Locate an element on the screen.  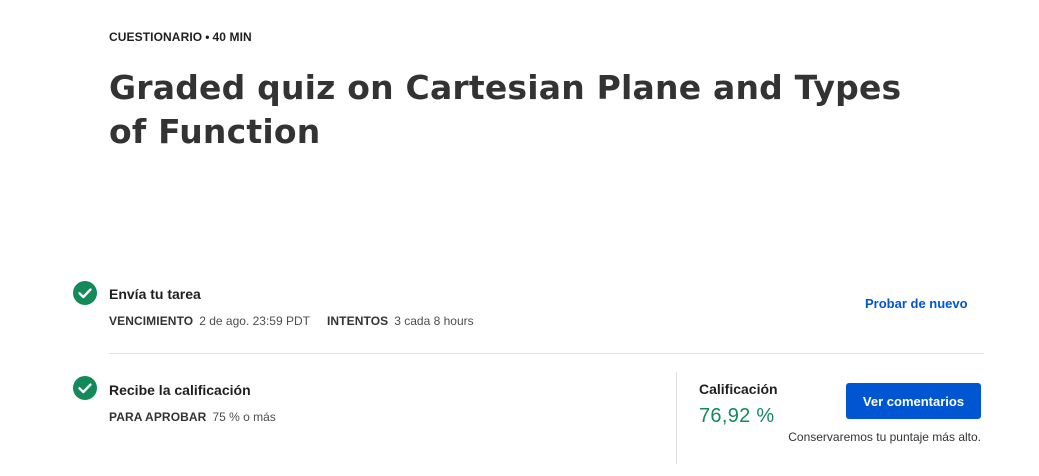
retry-link: Probar de nuevo is located at coordinates (916, 303).